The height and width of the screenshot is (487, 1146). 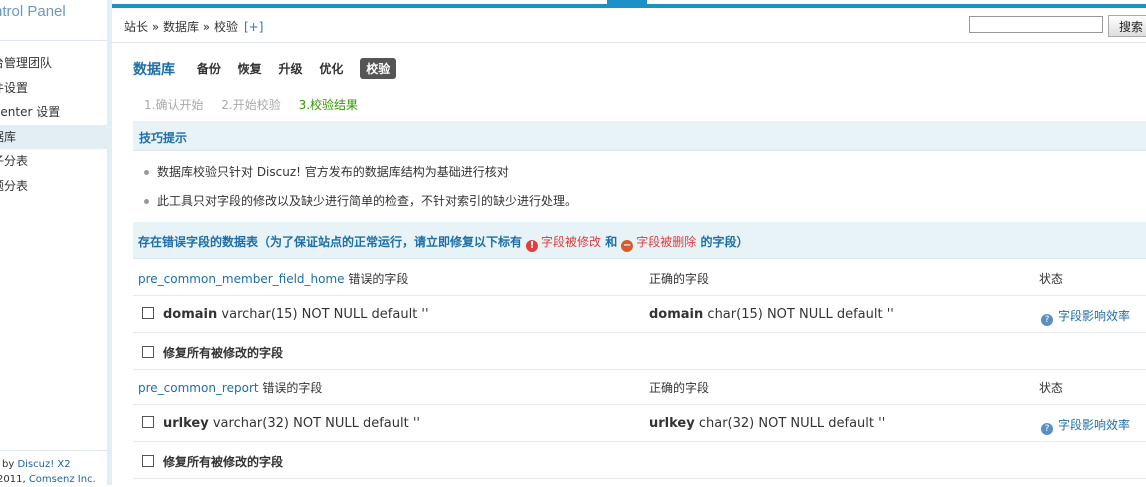 I want to click on correct-definition: char(32) NOT NULL default '', so click(x=792, y=423).